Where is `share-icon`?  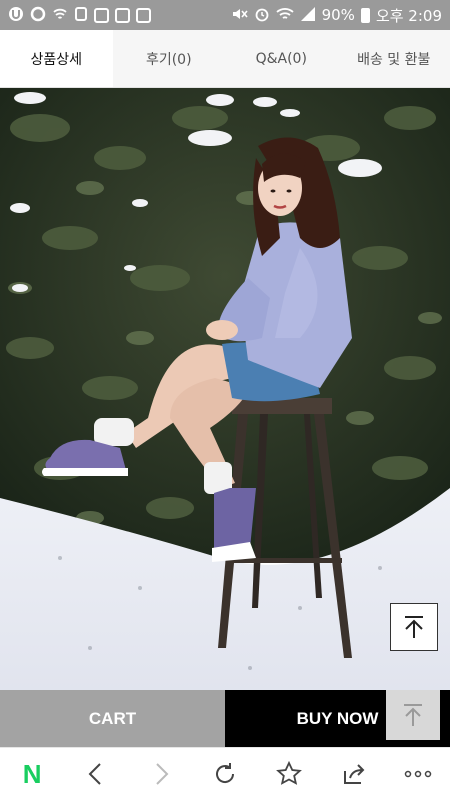 share-icon is located at coordinates (353, 774).